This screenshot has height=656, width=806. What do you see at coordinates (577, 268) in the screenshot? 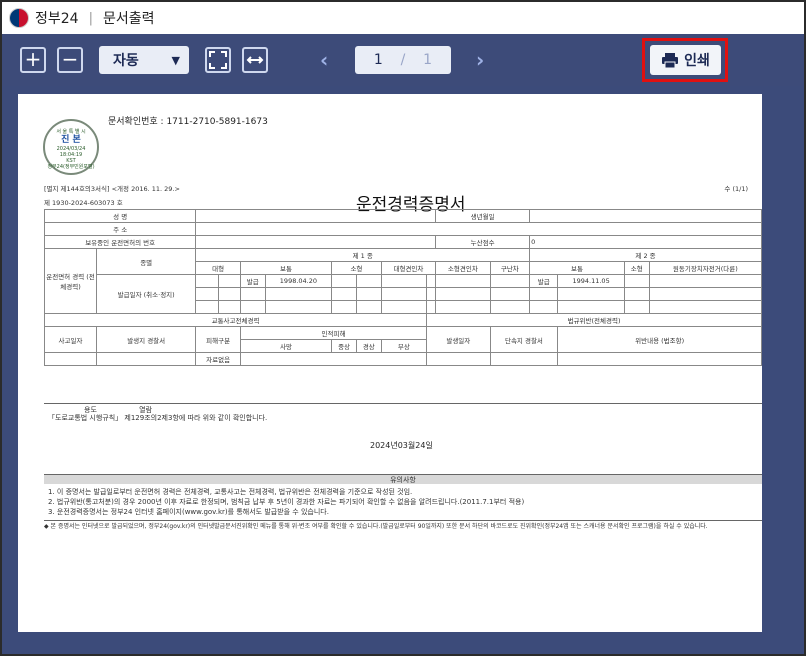
I see `class2-normal: 보통` at bounding box center [577, 268].